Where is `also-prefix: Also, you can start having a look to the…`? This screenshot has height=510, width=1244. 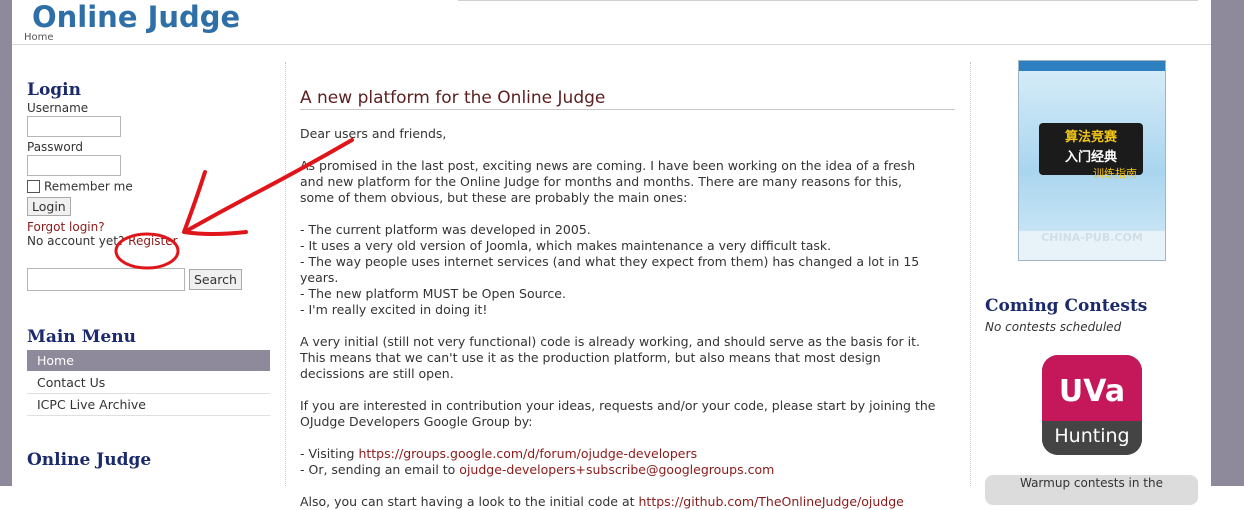 also-prefix: Also, you can start having a look to the… is located at coordinates (469, 501).